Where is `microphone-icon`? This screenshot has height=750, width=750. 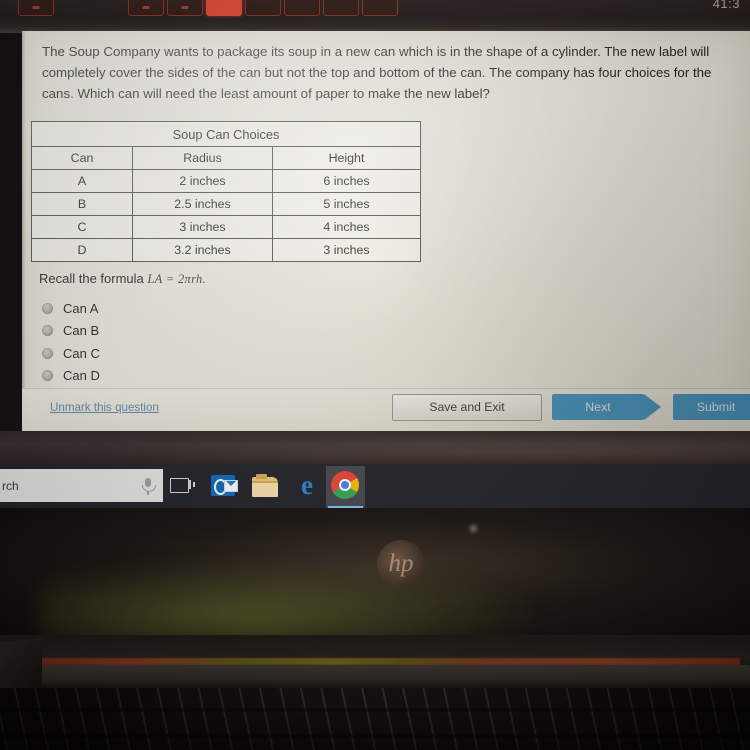 microphone-icon is located at coordinates (148, 486).